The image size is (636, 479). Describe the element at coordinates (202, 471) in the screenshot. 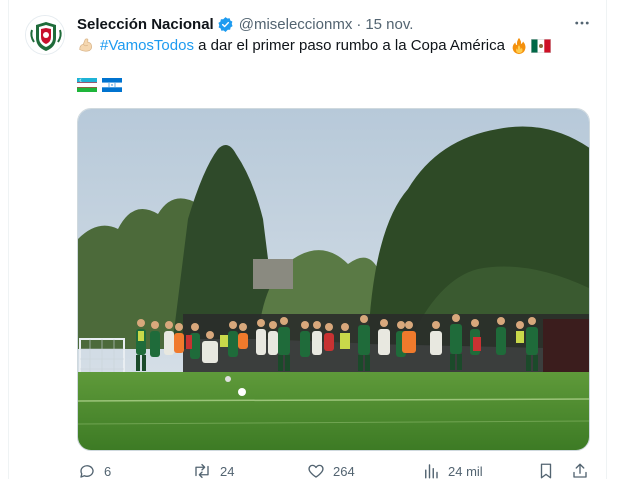

I see `repost-icon` at that location.